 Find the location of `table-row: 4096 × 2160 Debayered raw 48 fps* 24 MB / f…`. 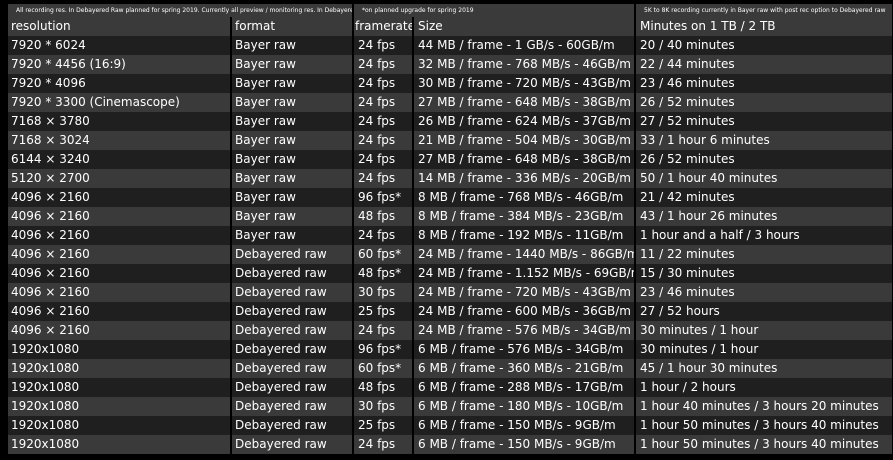

table-row: 4096 × 2160 Debayered raw 48 fps* 24 MB / f… is located at coordinates (450, 273).